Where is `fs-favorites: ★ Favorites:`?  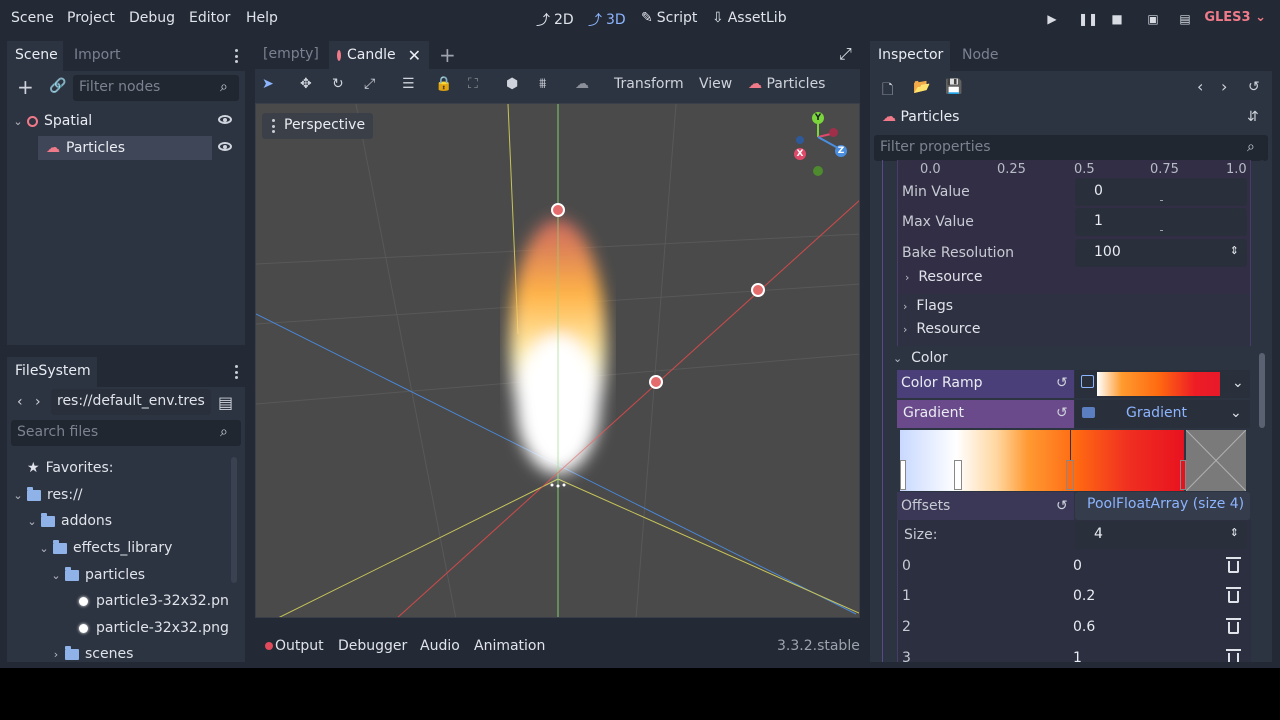
fs-favorites: ★ Favorites: is located at coordinates (70, 468).